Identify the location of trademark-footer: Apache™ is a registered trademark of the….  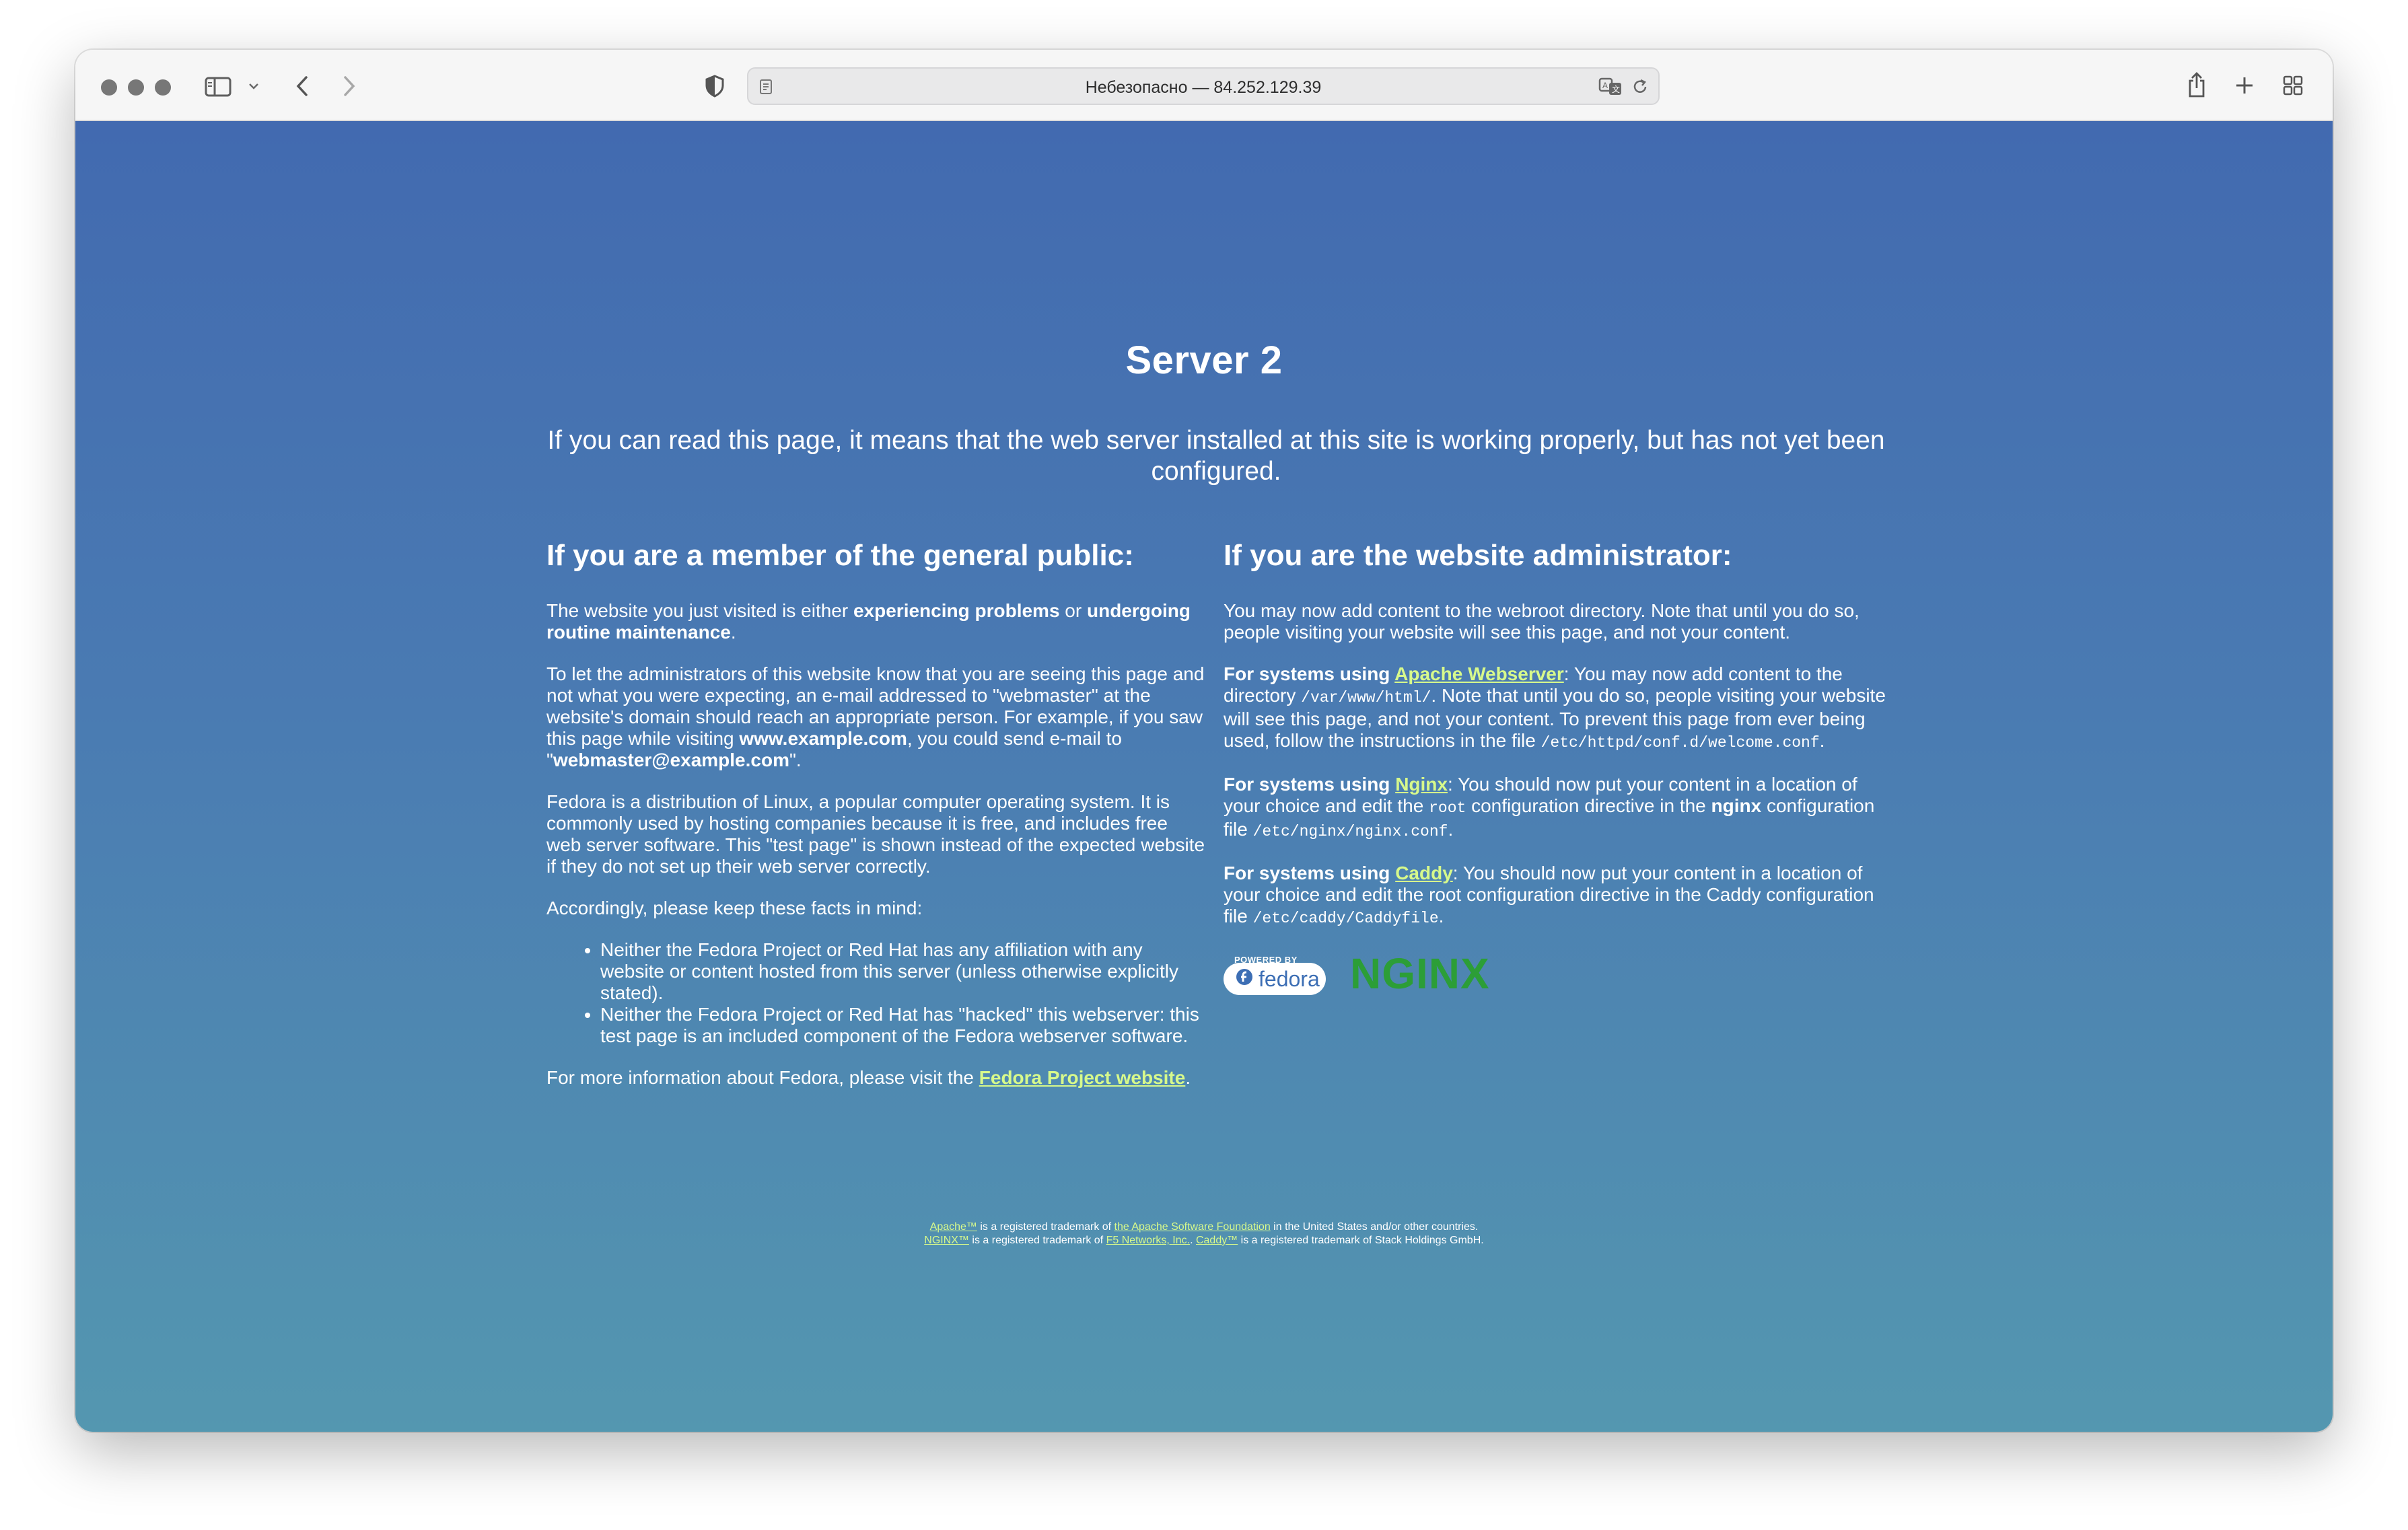
(1204, 1234).